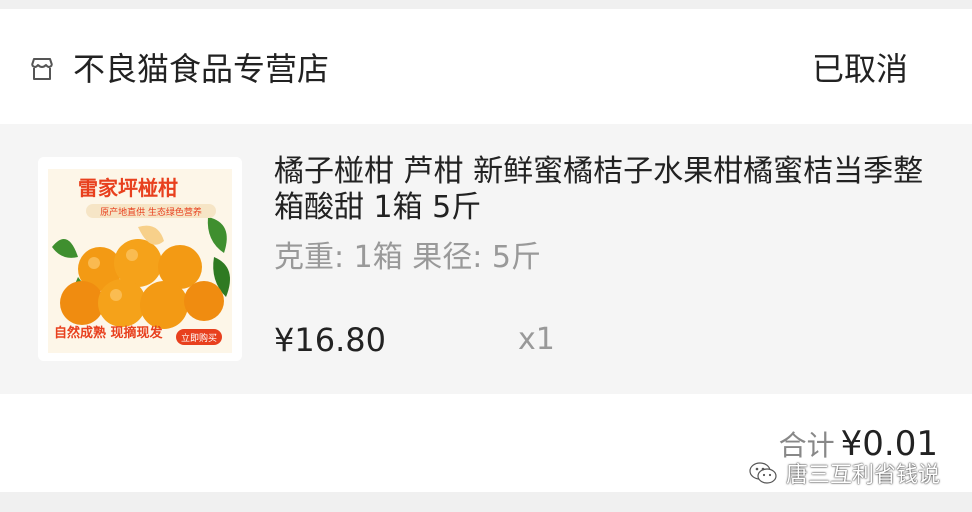 Image resolution: width=972 pixels, height=512 pixels. What do you see at coordinates (128, 188) in the screenshot?
I see `image-headline: 雷家坪椪柑` at bounding box center [128, 188].